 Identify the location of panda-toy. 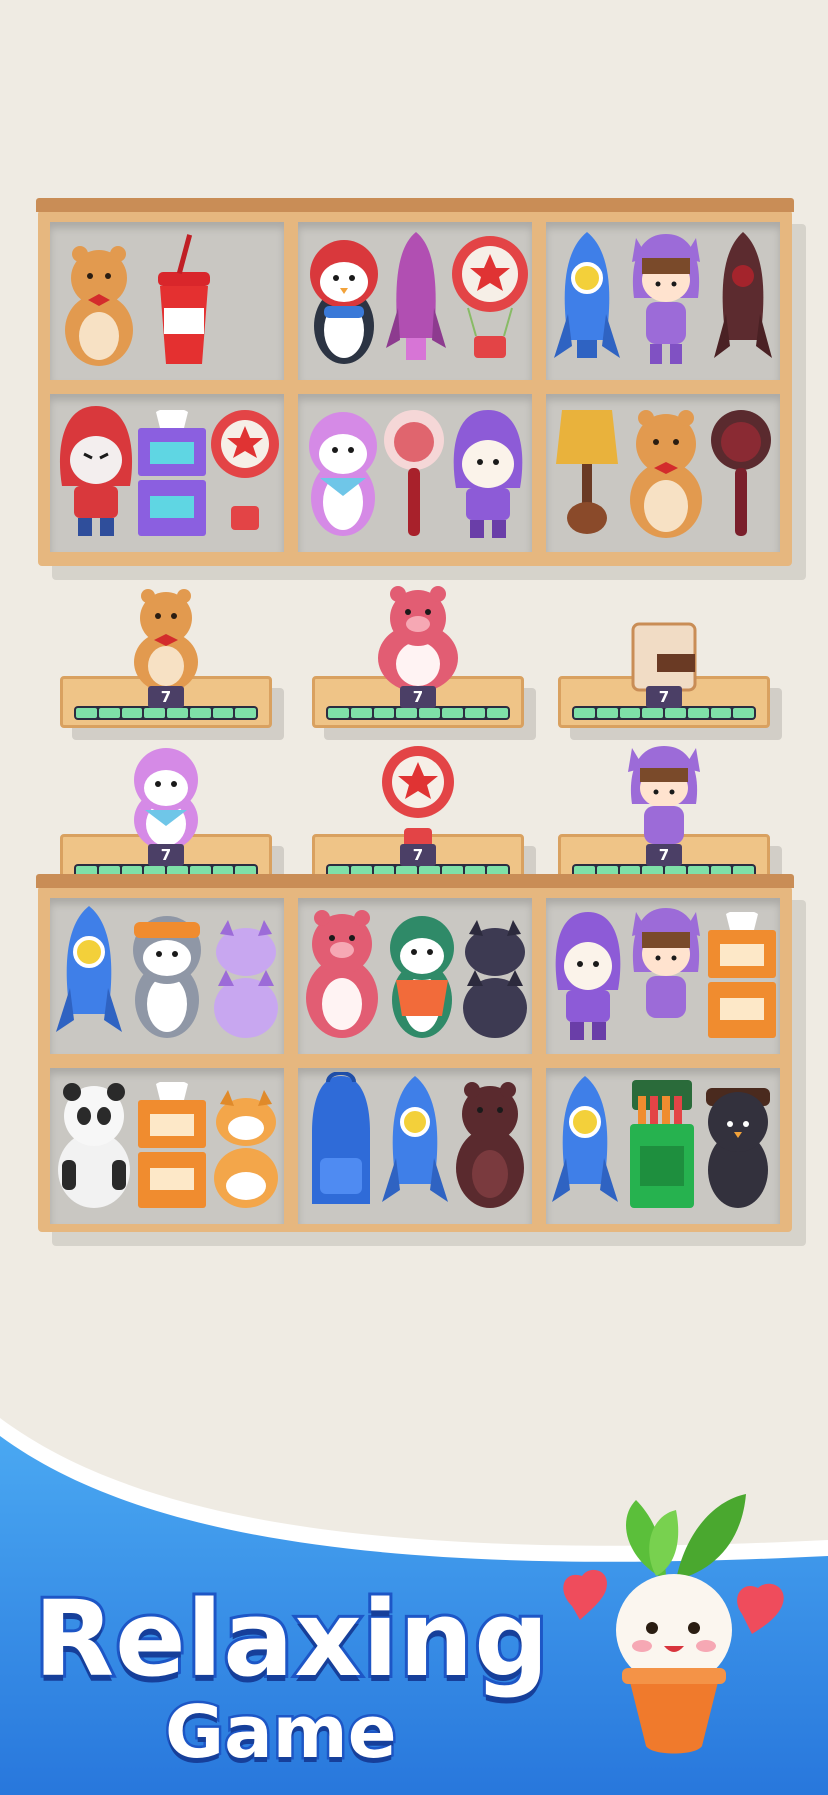
(94, 1144).